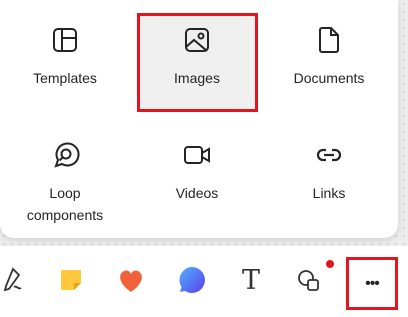 This screenshot has height=317, width=408. I want to click on menu-item-templates: Templates, so click(65, 50).